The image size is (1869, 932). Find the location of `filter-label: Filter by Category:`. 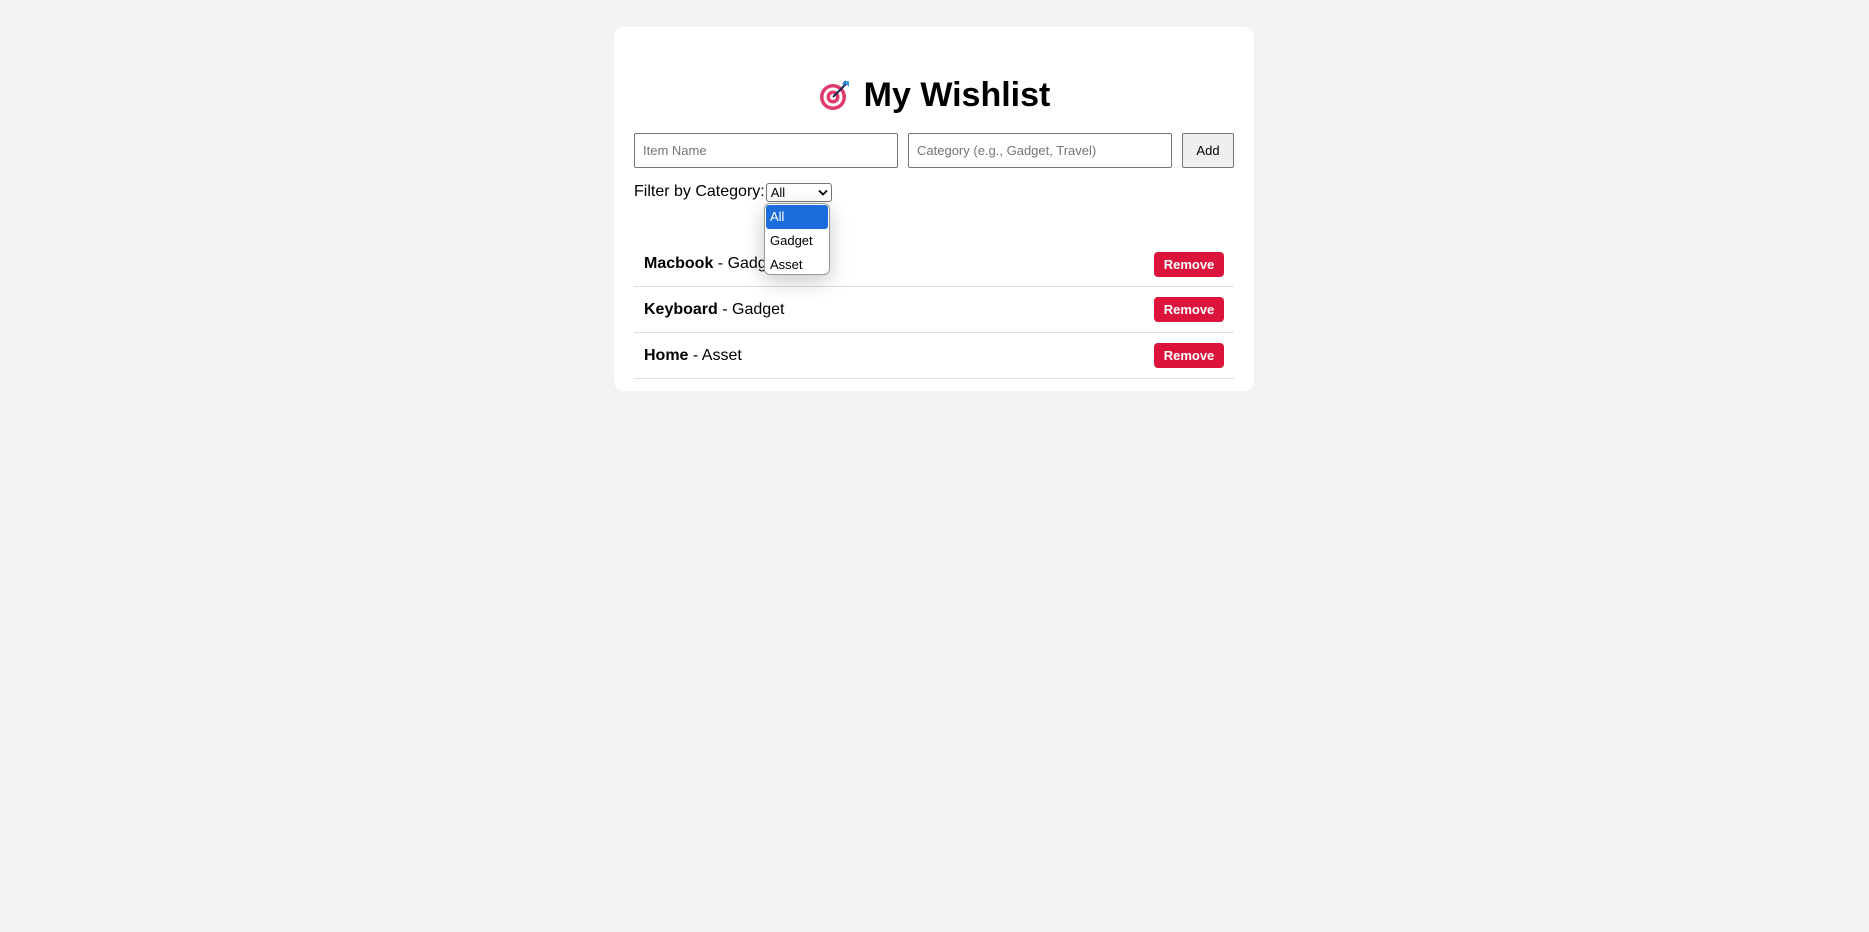

filter-label: Filter by Category: is located at coordinates (699, 191).